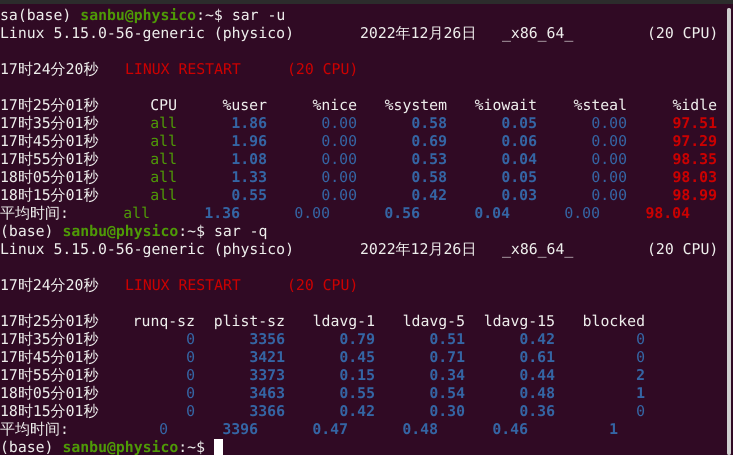  What do you see at coordinates (536, 412) in the screenshot?
I see `table-cell-text: 0.36` at bounding box center [536, 412].